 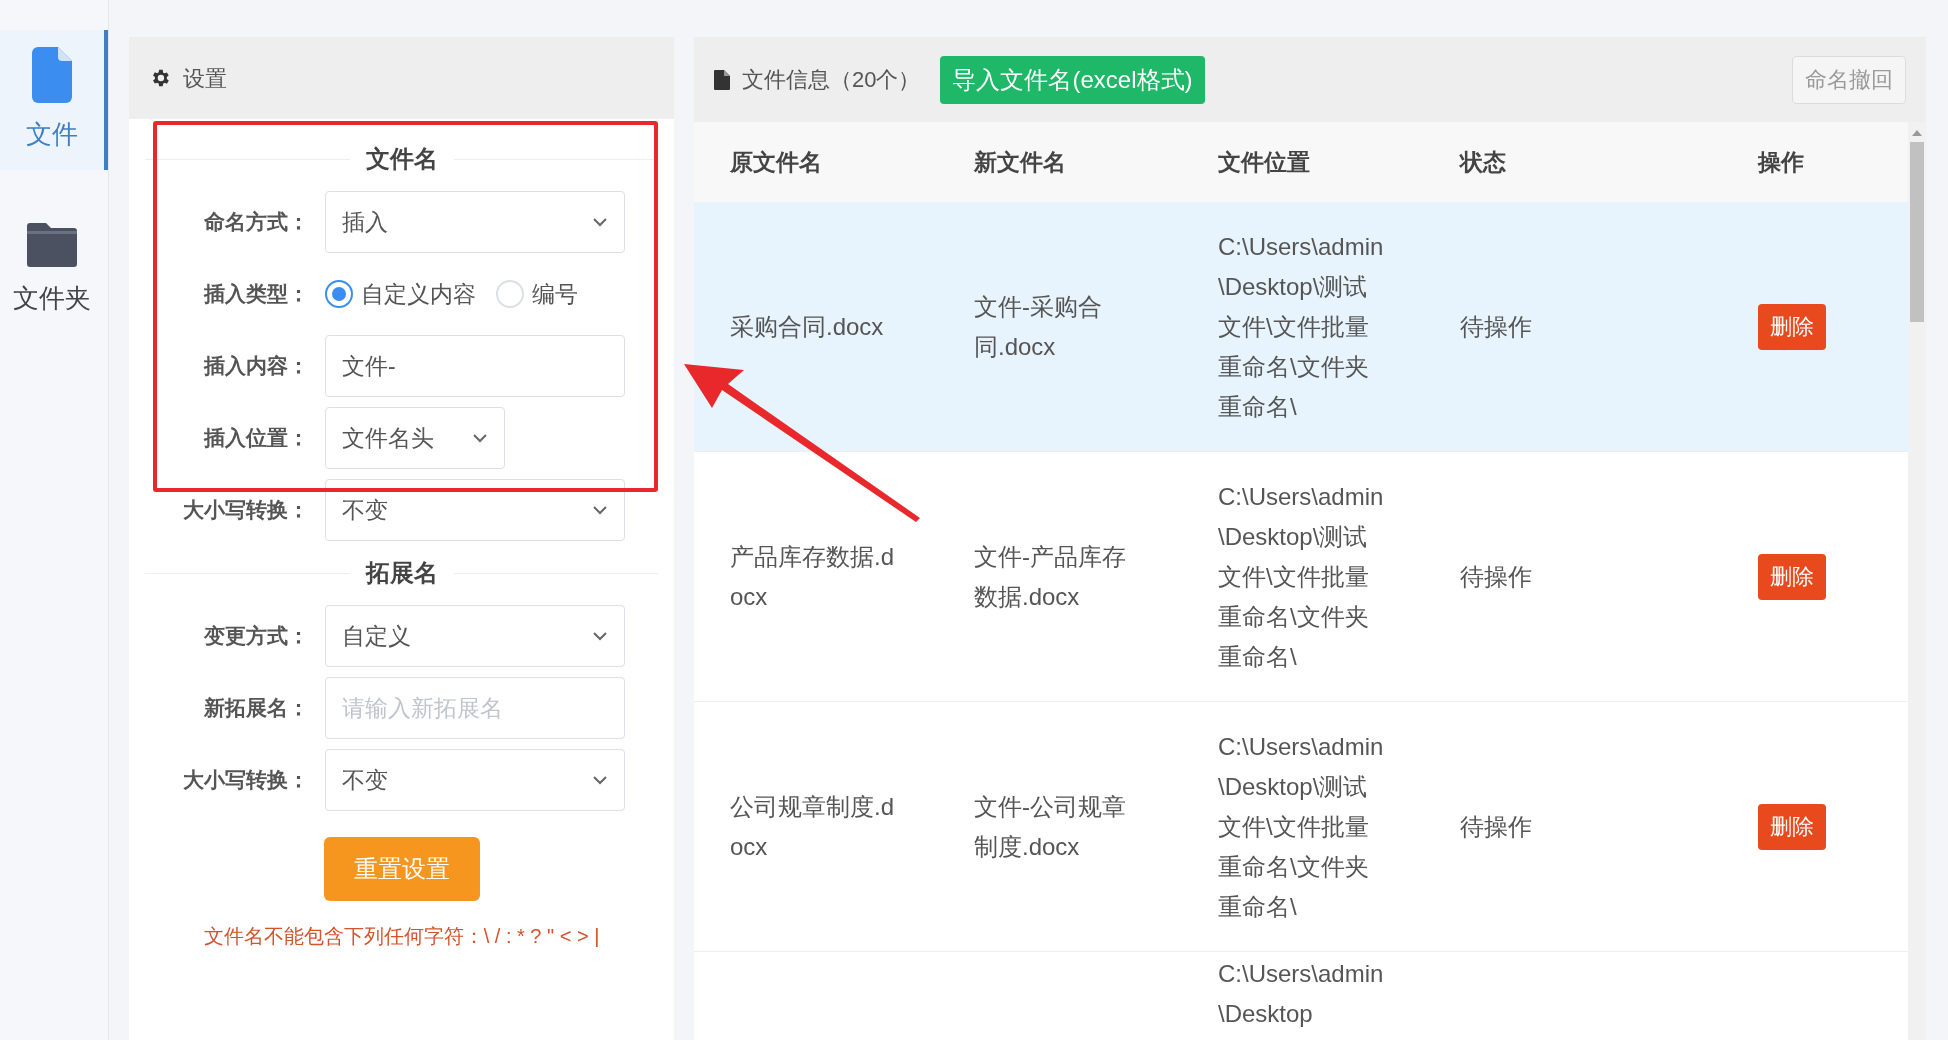 What do you see at coordinates (1264, 162) in the screenshot?
I see `column-header: 文件位置` at bounding box center [1264, 162].